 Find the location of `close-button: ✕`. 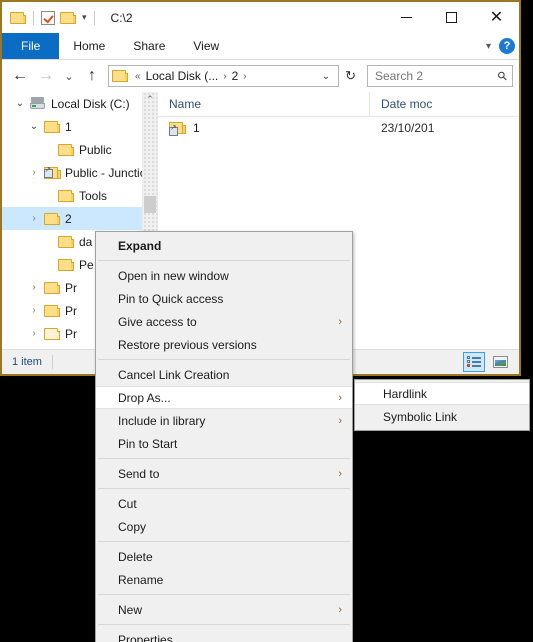

close-button: ✕ is located at coordinates (496, 17).